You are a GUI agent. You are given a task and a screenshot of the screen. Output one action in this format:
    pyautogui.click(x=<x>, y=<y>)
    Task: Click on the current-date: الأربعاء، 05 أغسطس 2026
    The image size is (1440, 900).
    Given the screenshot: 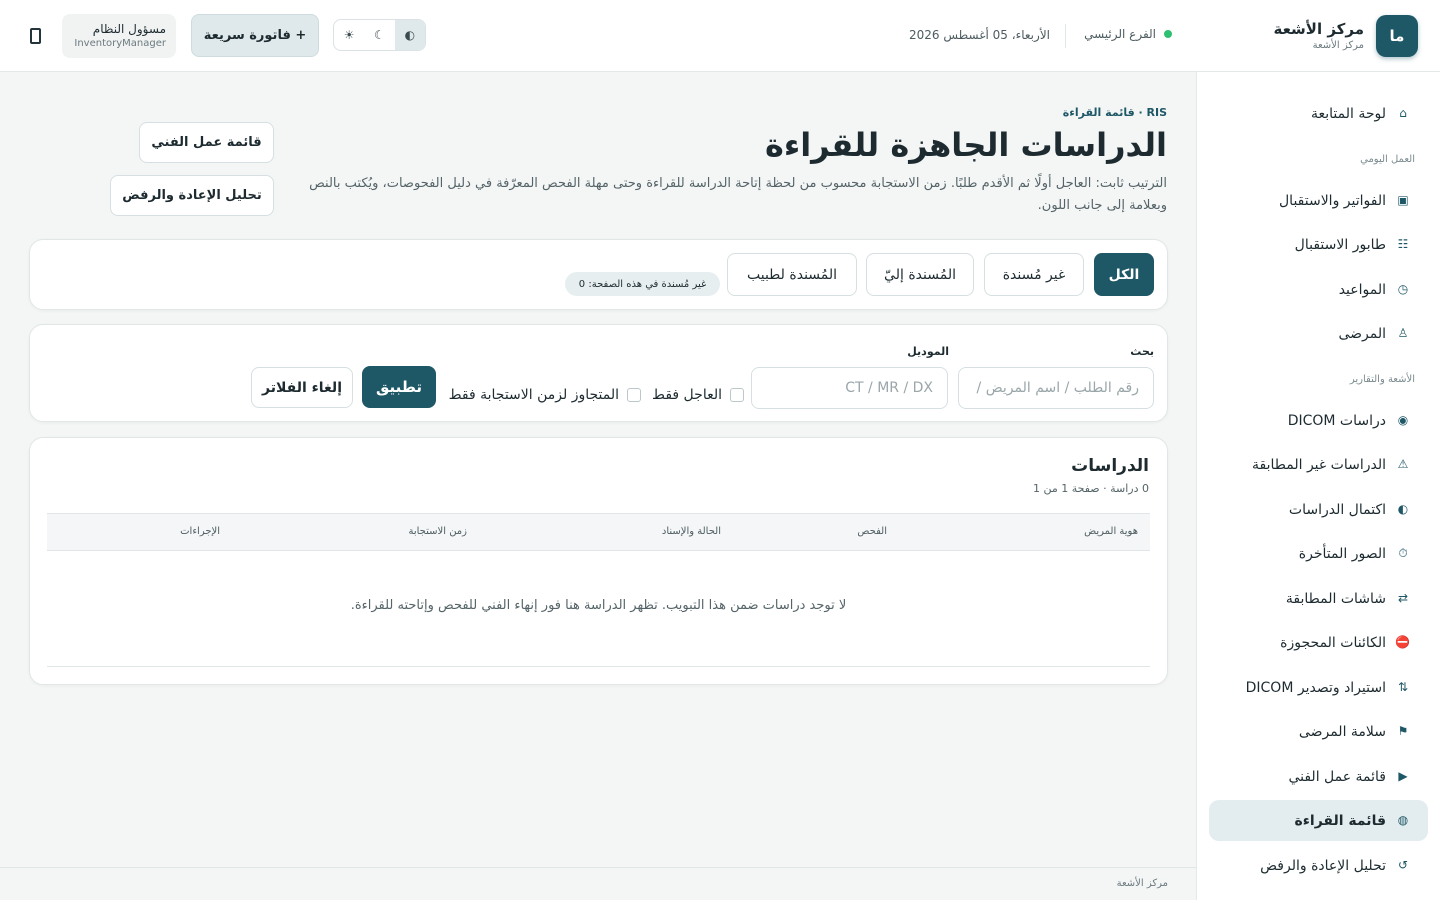 What is the action you would take?
    pyautogui.click(x=979, y=35)
    